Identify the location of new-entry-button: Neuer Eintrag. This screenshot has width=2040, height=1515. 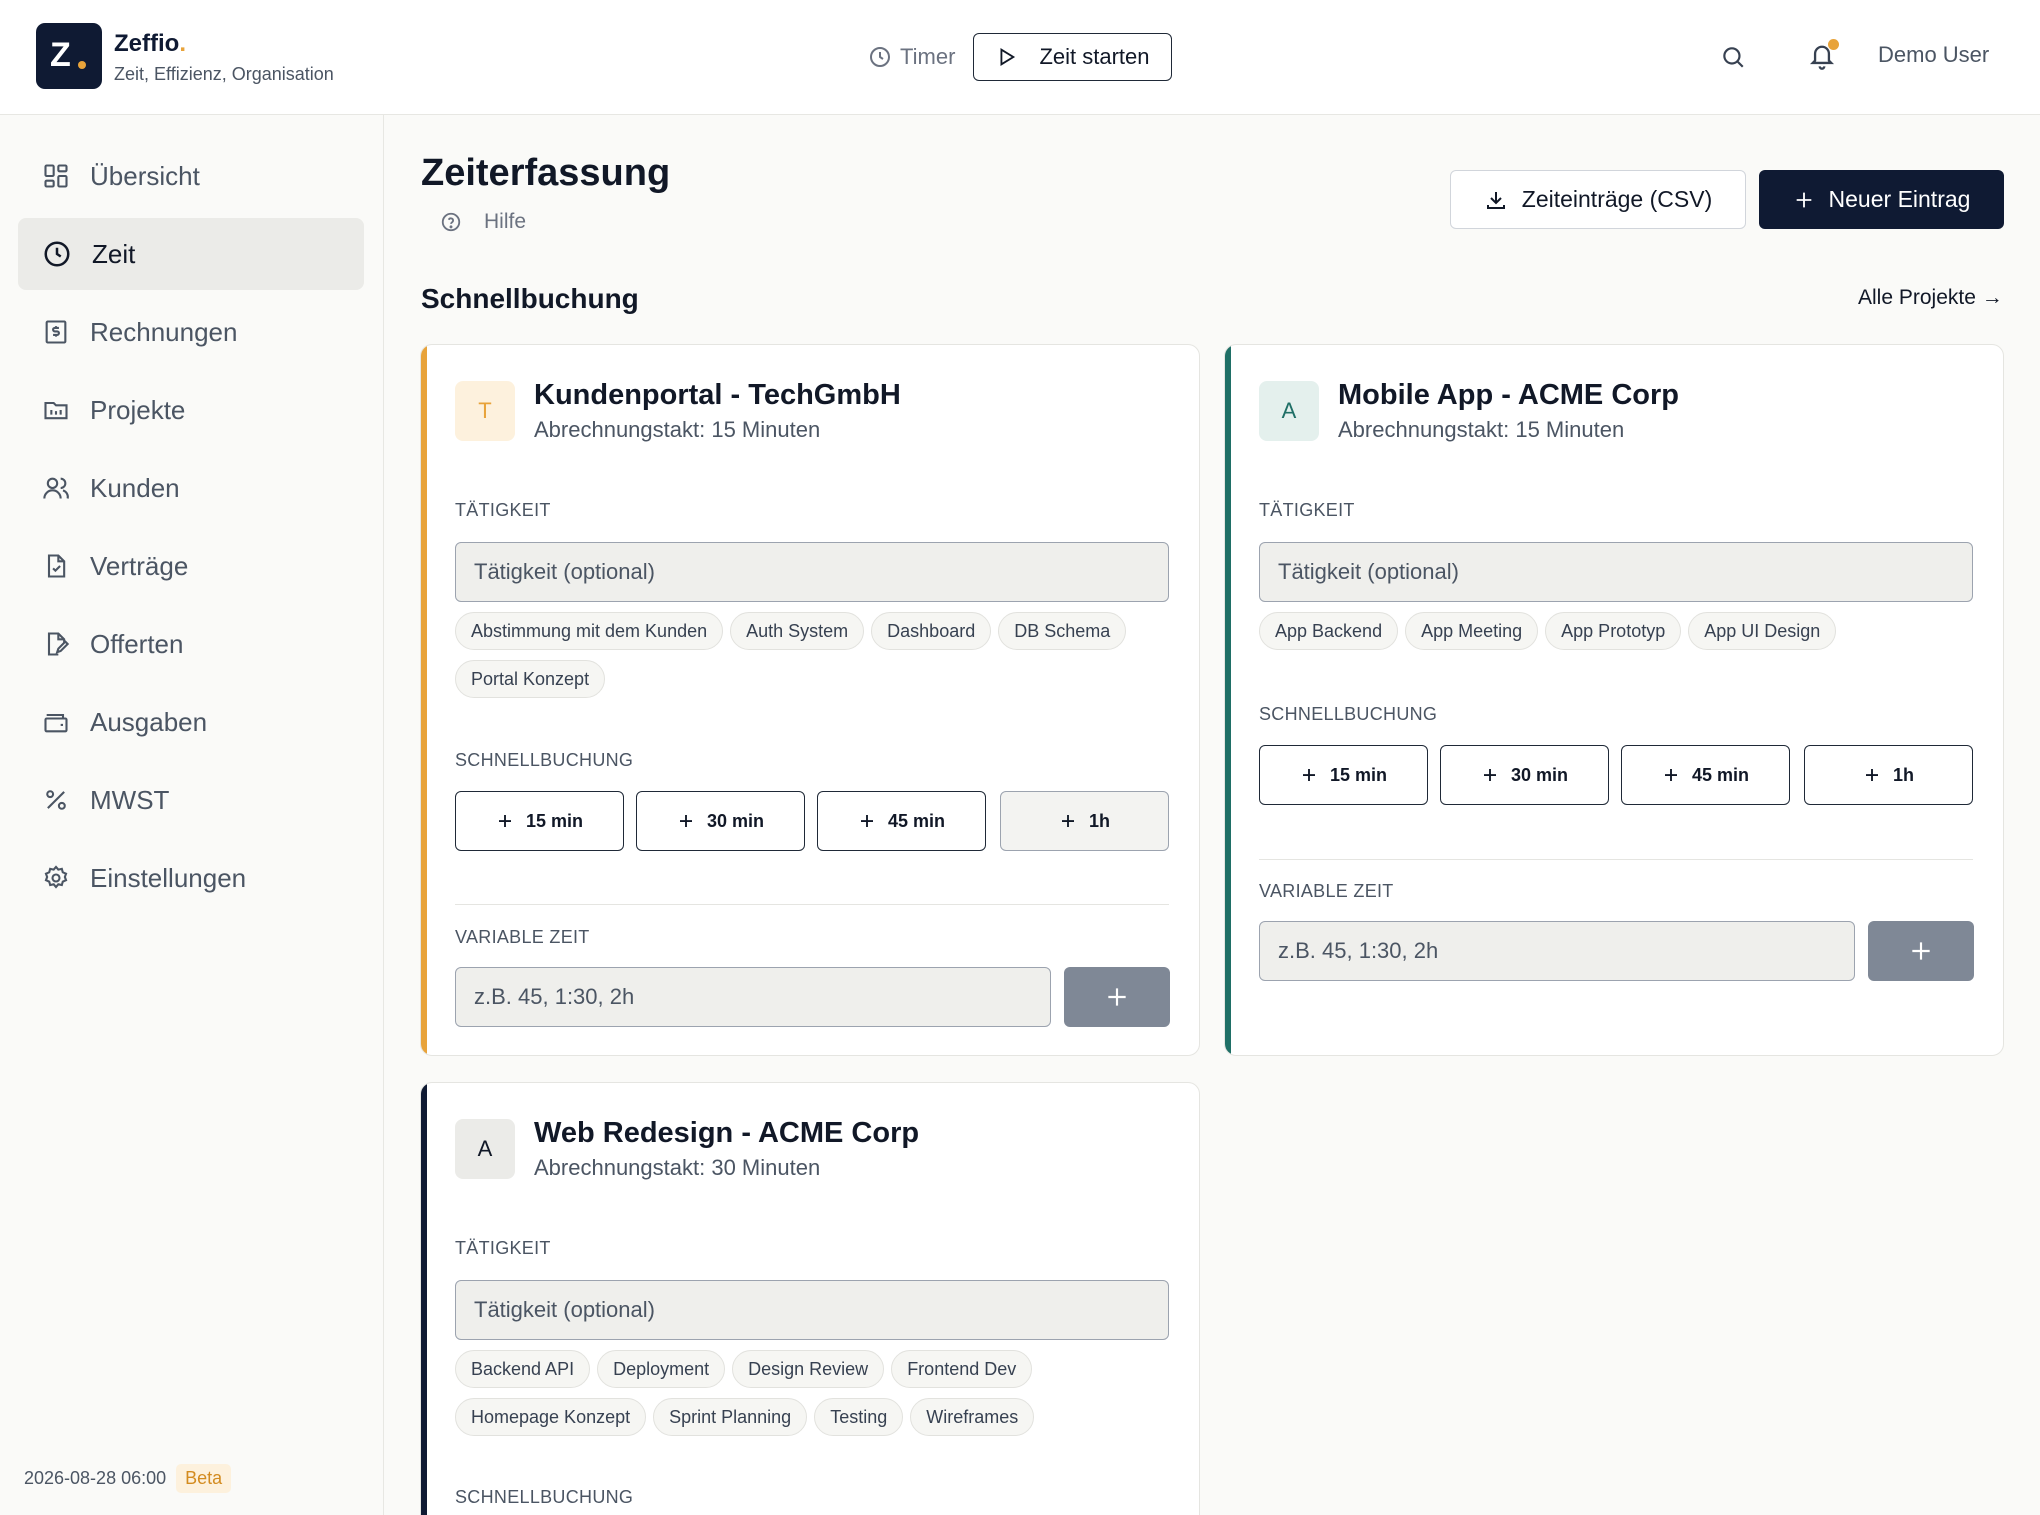
(1881, 199).